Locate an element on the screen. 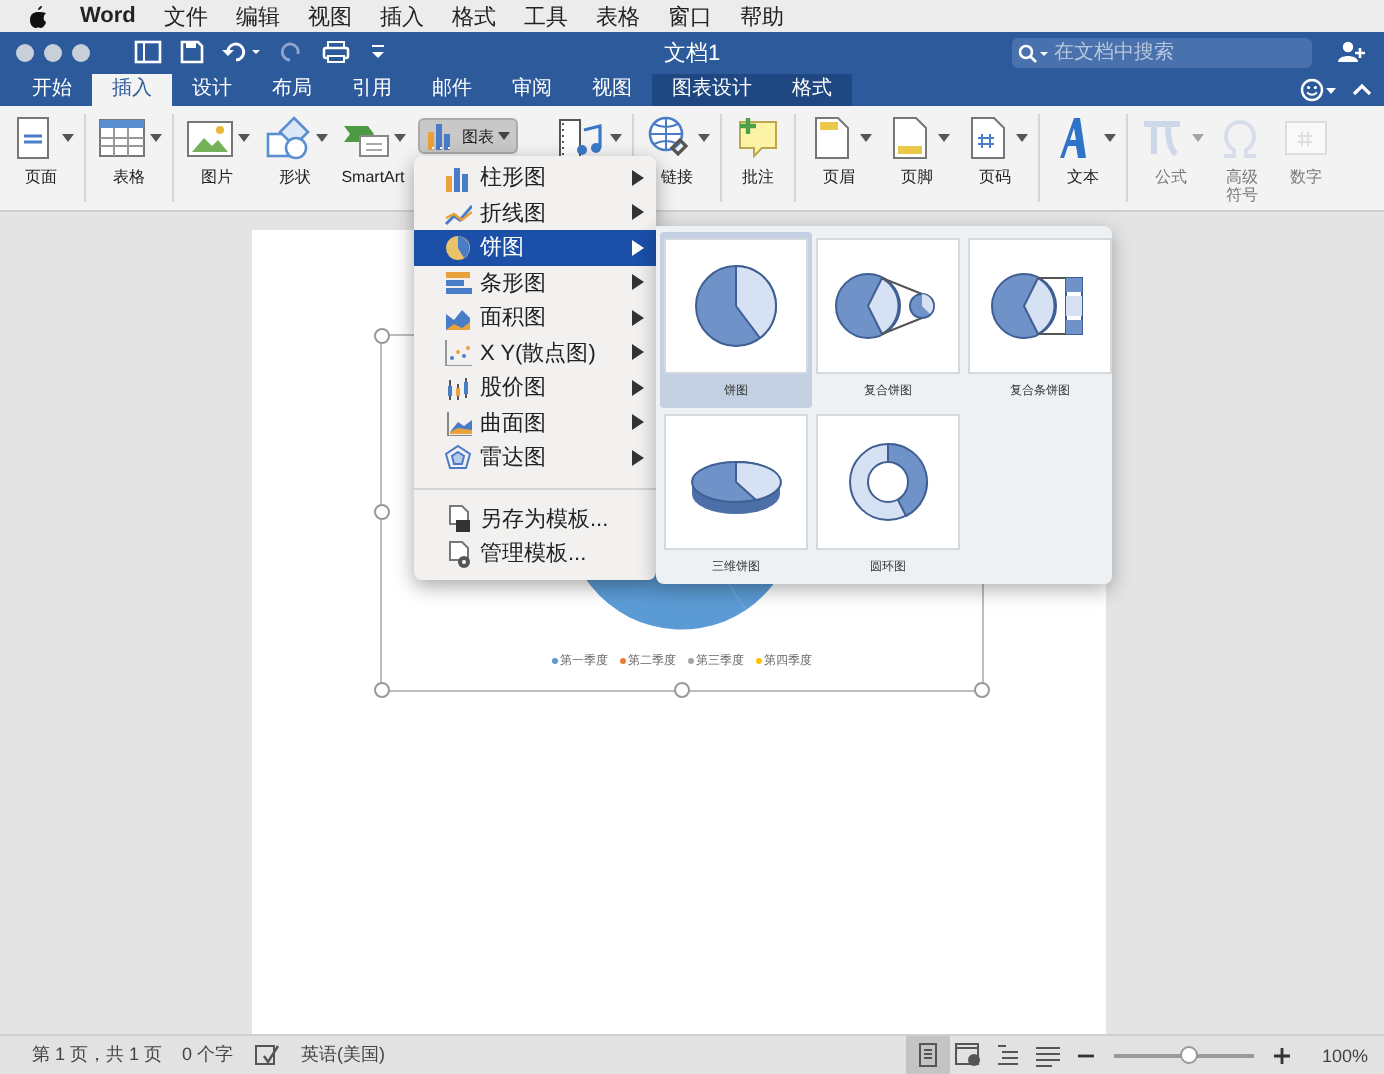  bar-chart-icon is located at coordinates (458, 282).